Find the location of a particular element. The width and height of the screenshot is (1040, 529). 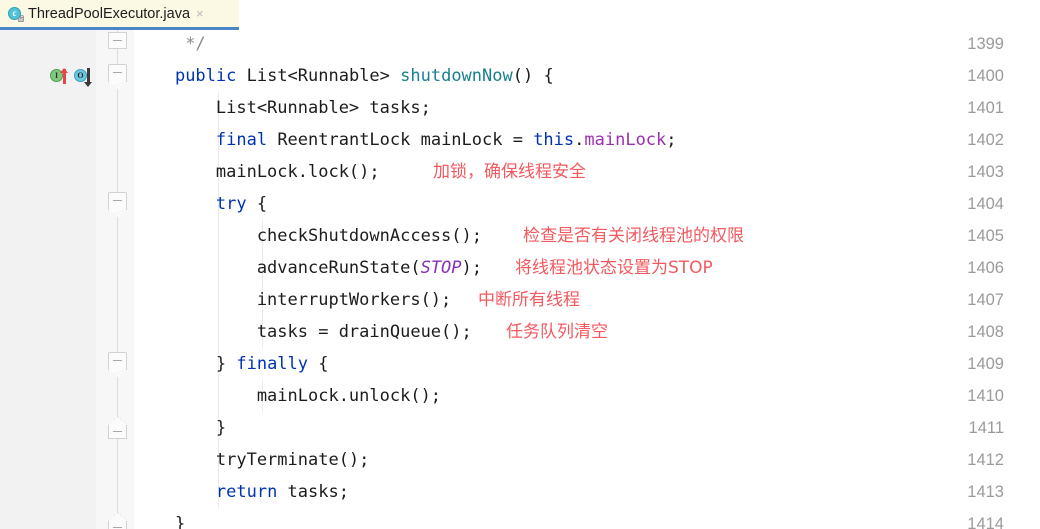

close-icon: × is located at coordinates (200, 13).